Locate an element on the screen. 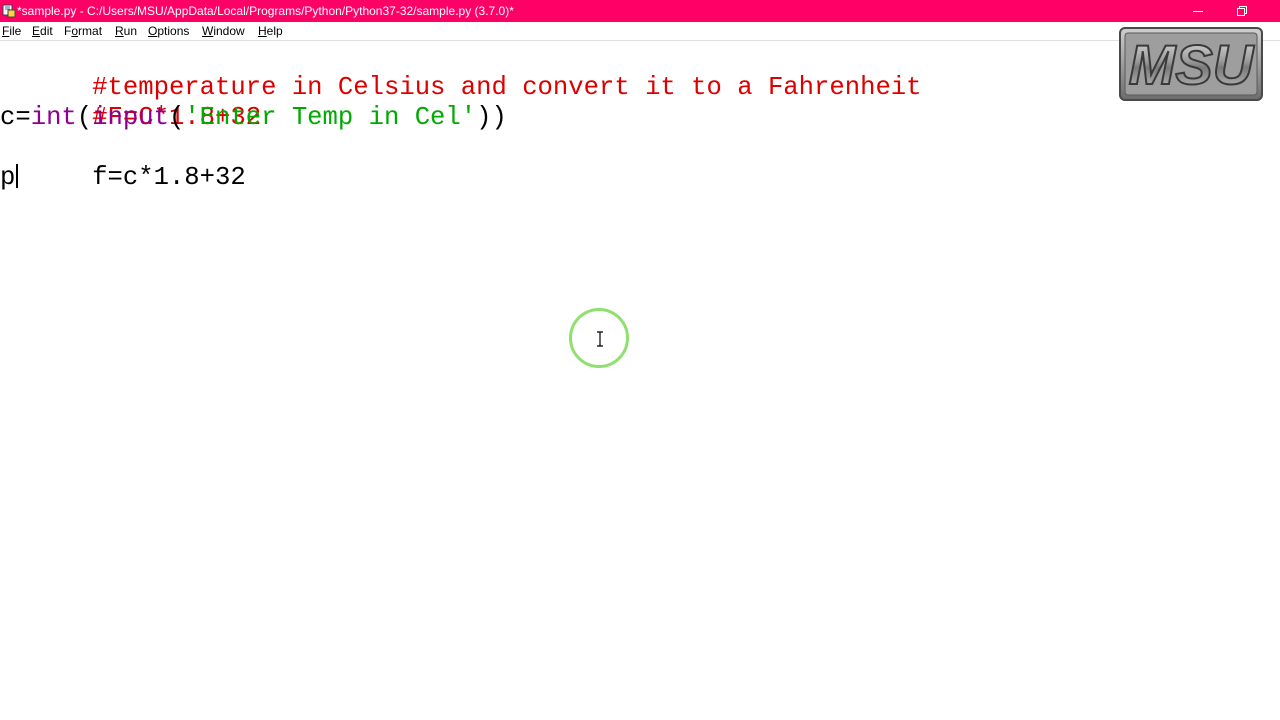  menu-file: File is located at coordinates (11, 31).